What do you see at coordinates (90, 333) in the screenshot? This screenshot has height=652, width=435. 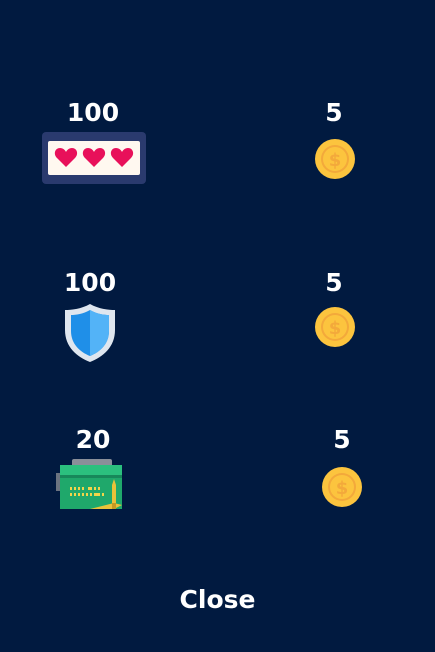 I see `shield-icon` at bounding box center [90, 333].